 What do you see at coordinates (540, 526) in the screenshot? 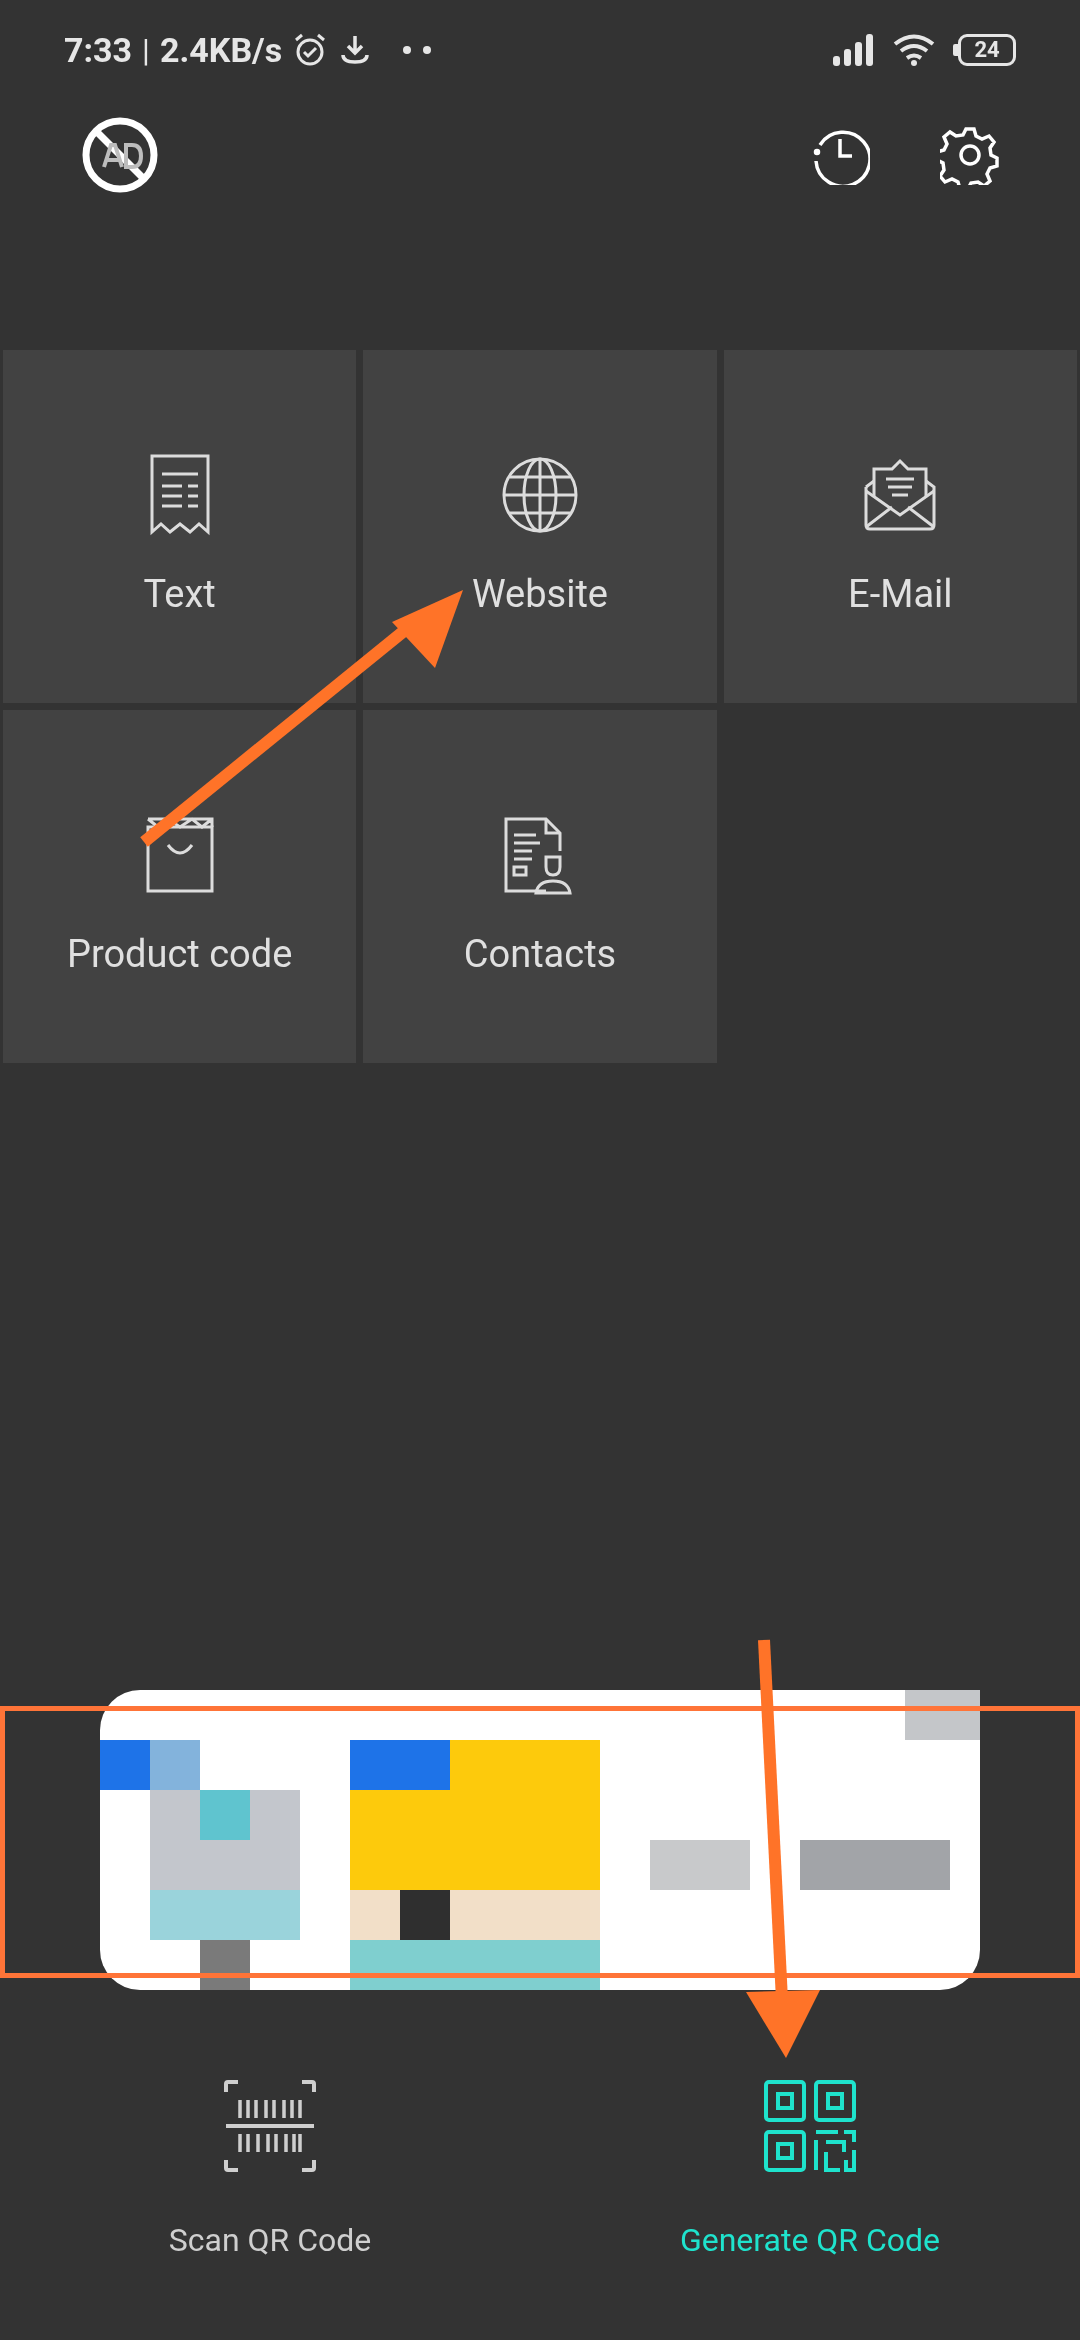
I see `tile-button: Website` at bounding box center [540, 526].